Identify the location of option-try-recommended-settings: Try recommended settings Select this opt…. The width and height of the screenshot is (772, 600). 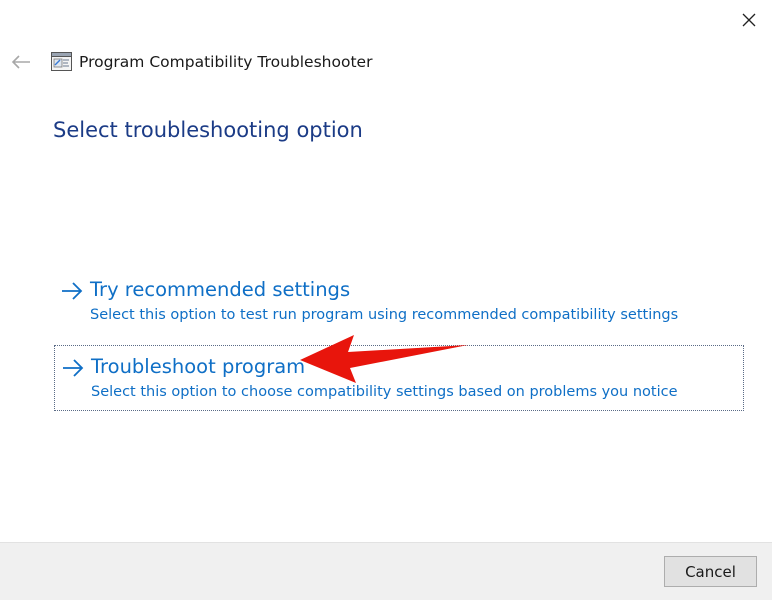
(399, 303).